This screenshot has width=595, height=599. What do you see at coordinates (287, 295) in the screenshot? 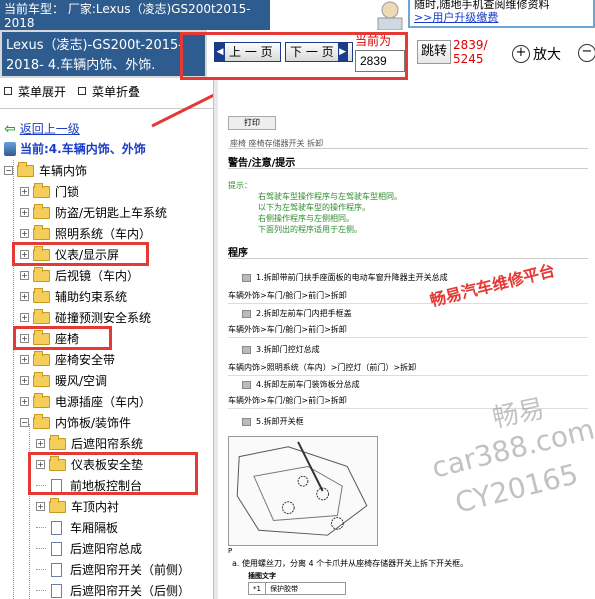
I see `path-1: 车辆外饰>车门/舱门>前门>拆卸` at bounding box center [287, 295].